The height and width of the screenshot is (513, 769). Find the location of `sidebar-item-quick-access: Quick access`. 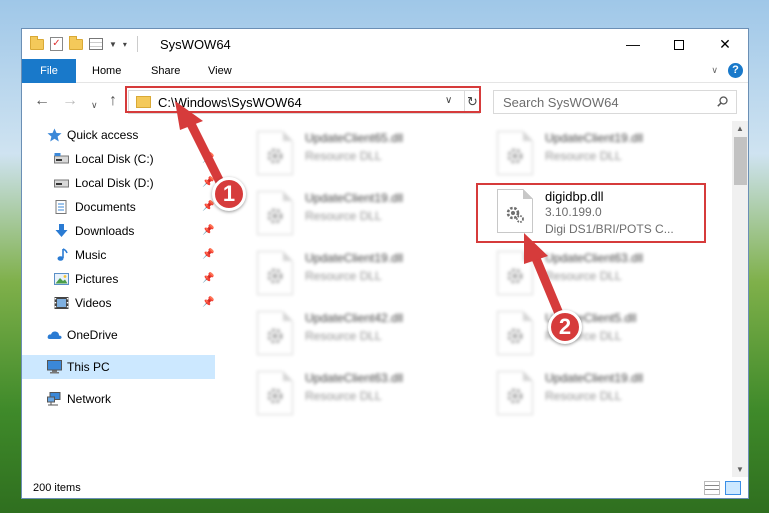

sidebar-item-quick-access: Quick access is located at coordinates (118, 135).